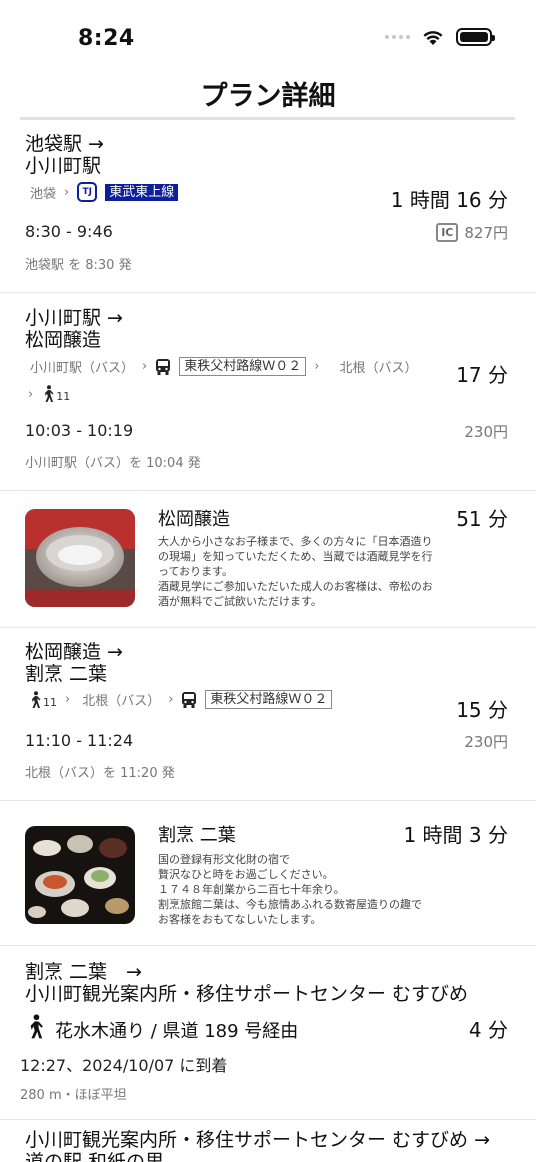 This screenshot has height=1162, width=536. I want to click on leg-duration: 15 分, so click(482, 710).